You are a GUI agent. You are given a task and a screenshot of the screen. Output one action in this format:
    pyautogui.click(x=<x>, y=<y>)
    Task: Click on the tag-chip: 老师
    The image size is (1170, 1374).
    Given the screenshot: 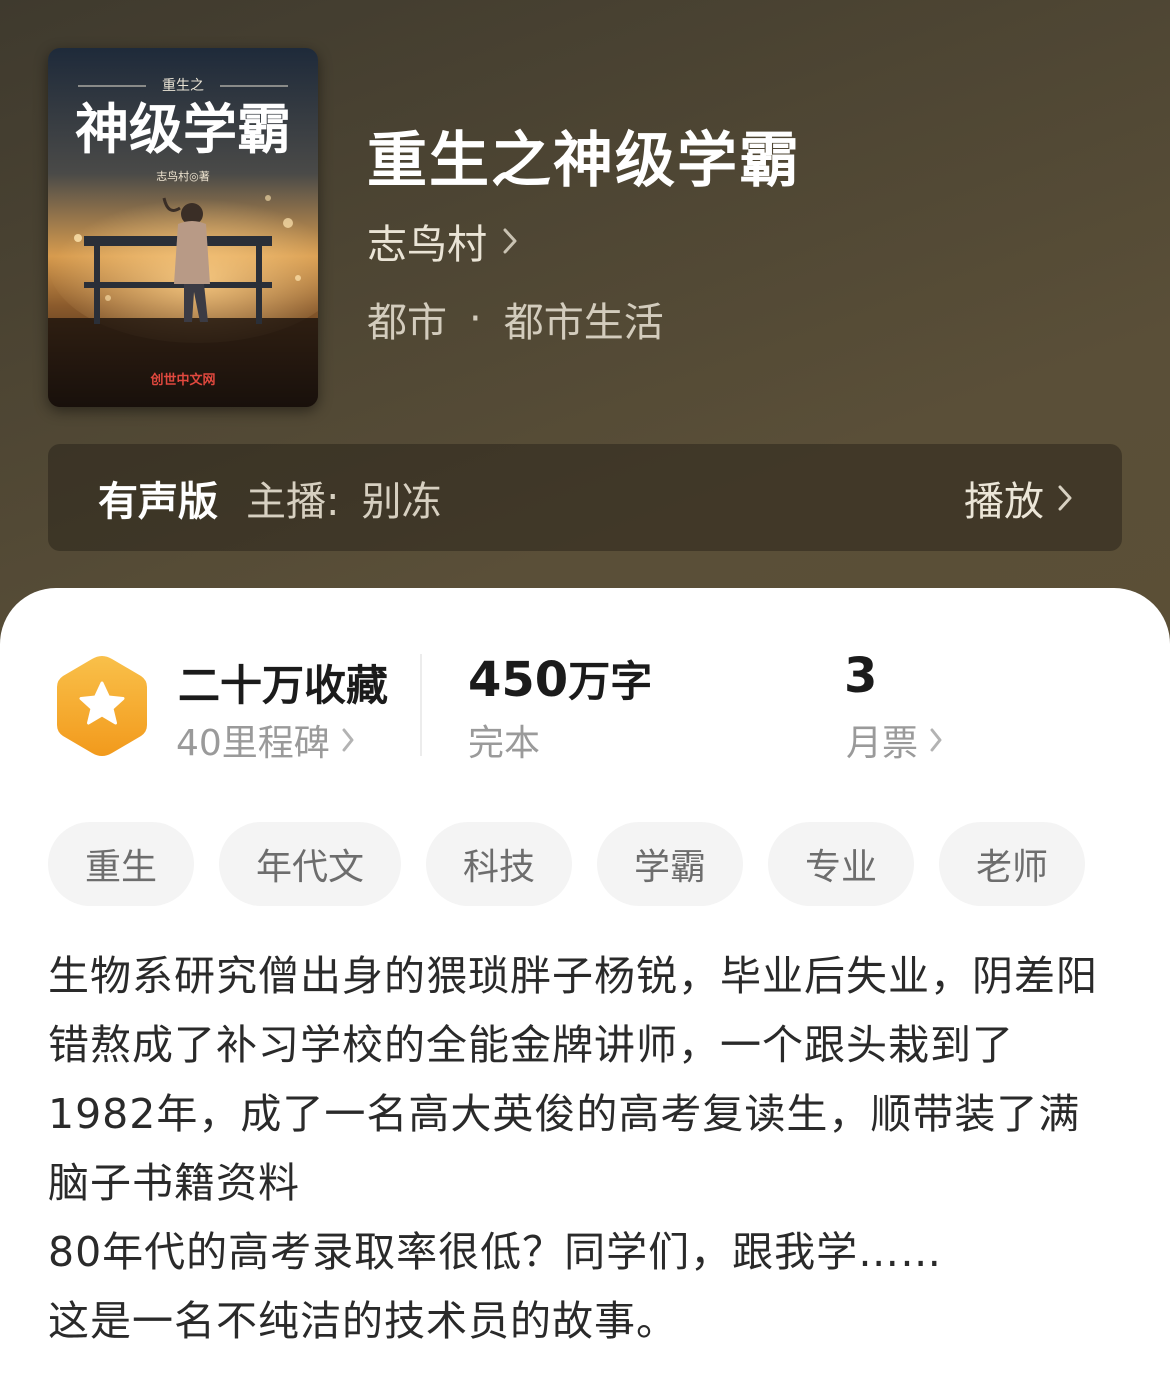 What is the action you would take?
    pyautogui.click(x=1012, y=864)
    